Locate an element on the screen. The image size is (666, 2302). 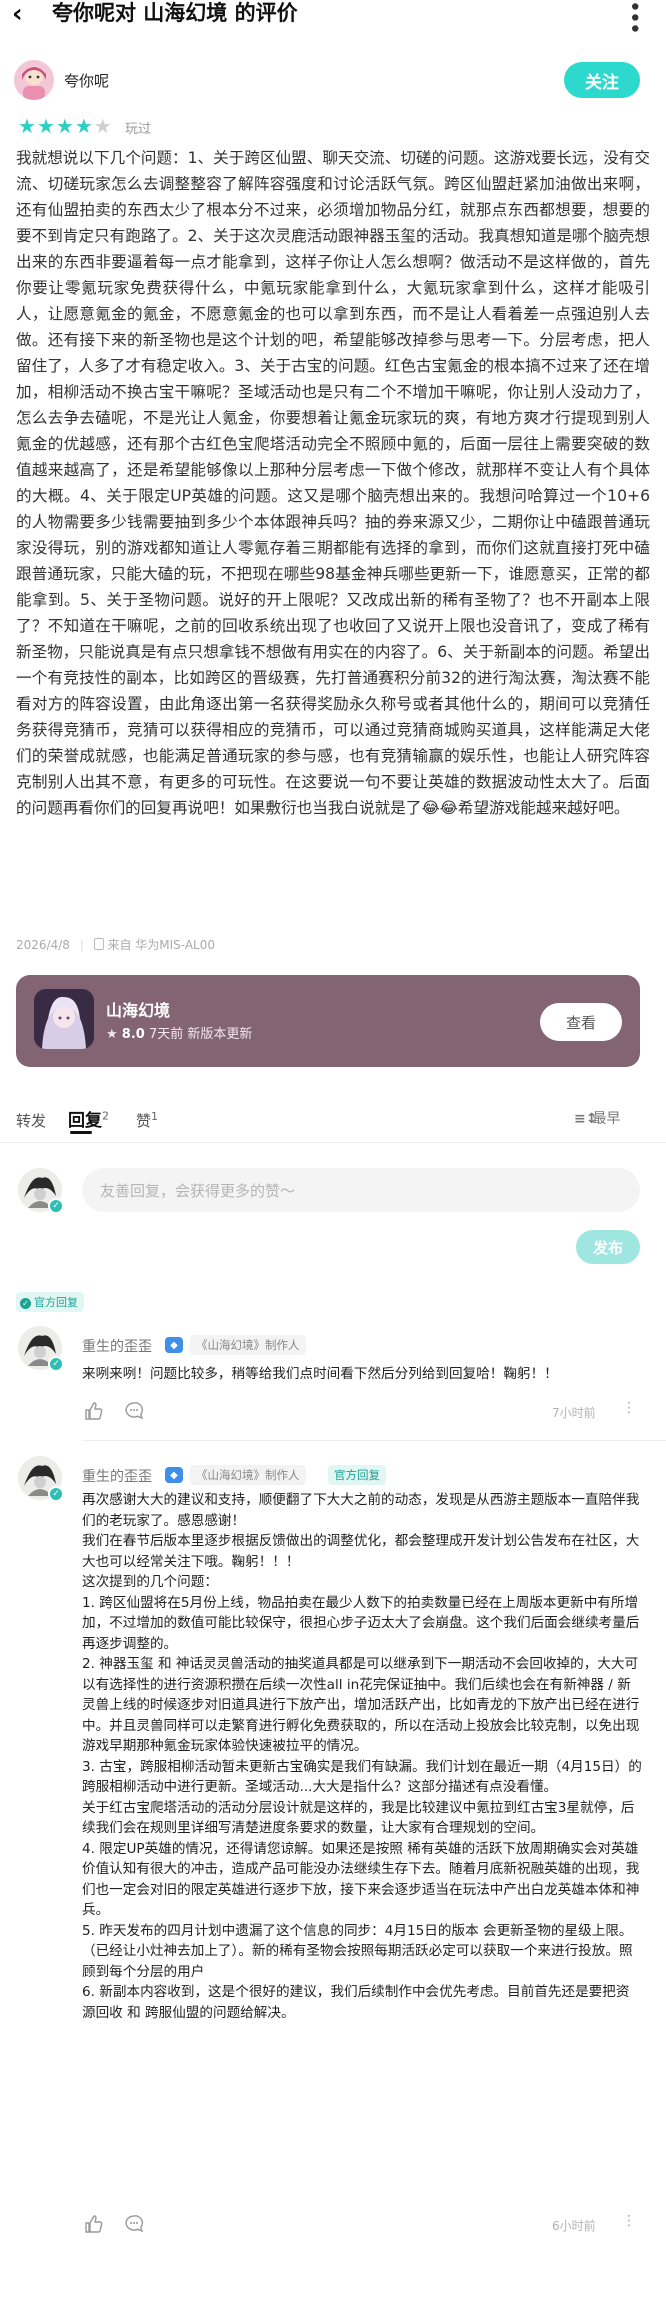
play-status: 玩过 is located at coordinates (138, 129).